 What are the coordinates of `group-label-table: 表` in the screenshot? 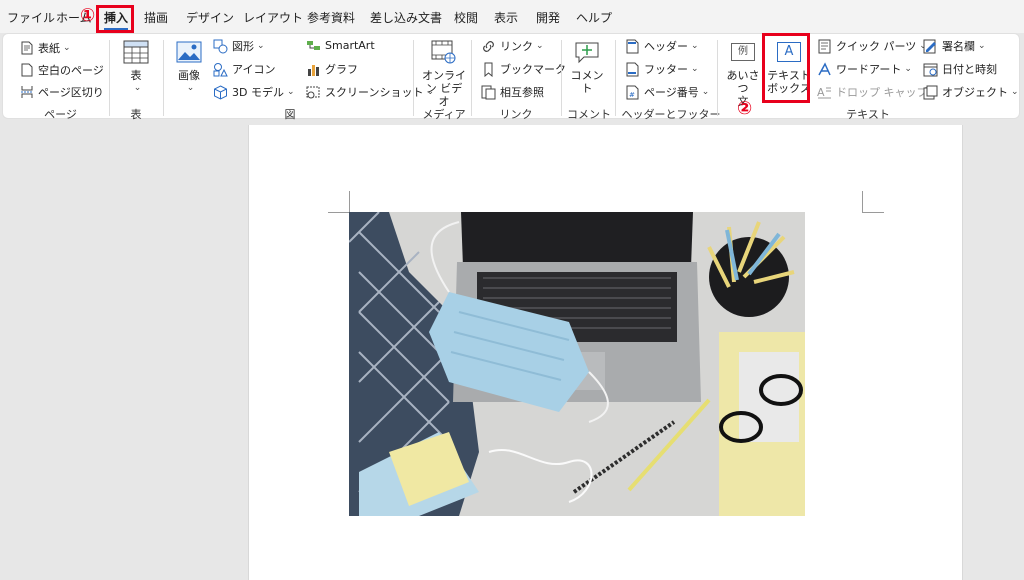 It's located at (136, 114).